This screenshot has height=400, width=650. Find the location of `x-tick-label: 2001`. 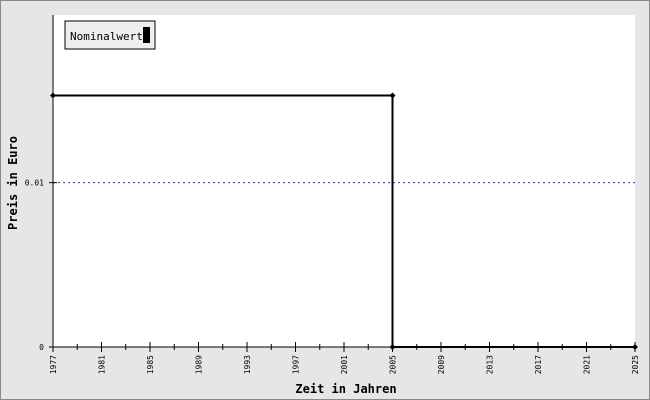

x-tick-label: 2001 is located at coordinates (344, 364).